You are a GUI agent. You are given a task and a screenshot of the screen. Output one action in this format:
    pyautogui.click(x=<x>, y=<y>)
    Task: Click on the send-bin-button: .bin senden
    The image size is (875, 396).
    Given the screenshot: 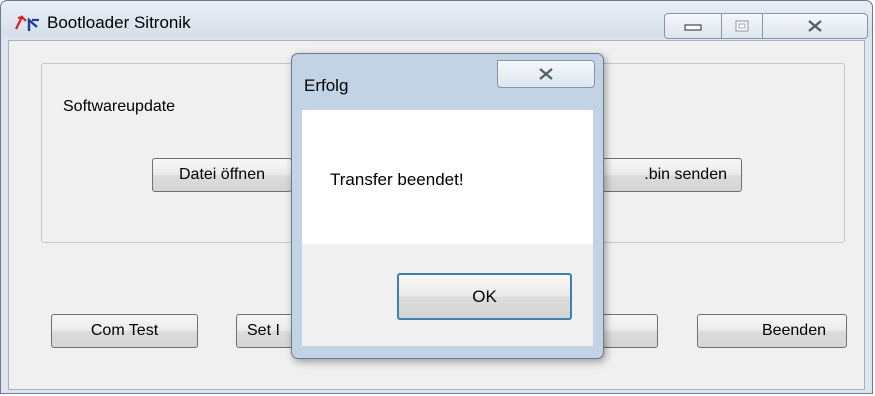 What is the action you would take?
    pyautogui.click(x=670, y=175)
    